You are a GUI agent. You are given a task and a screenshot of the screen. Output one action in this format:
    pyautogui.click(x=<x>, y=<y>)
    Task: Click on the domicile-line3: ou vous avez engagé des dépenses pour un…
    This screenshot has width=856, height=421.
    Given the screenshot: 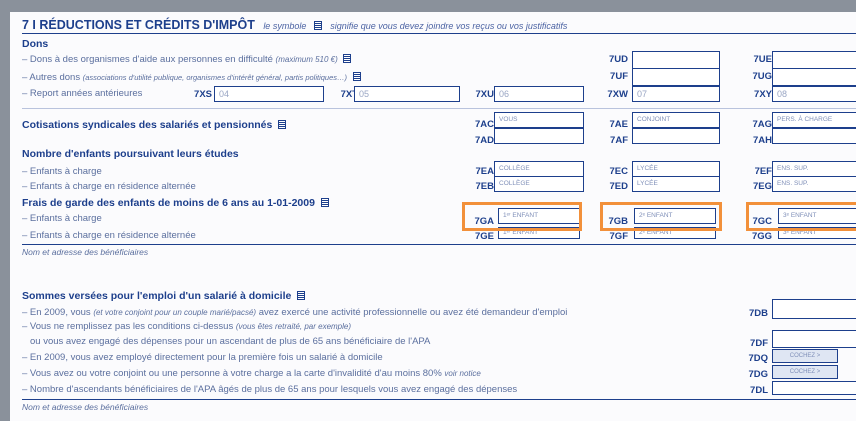 What is the action you would take?
    pyautogui.click(x=230, y=341)
    